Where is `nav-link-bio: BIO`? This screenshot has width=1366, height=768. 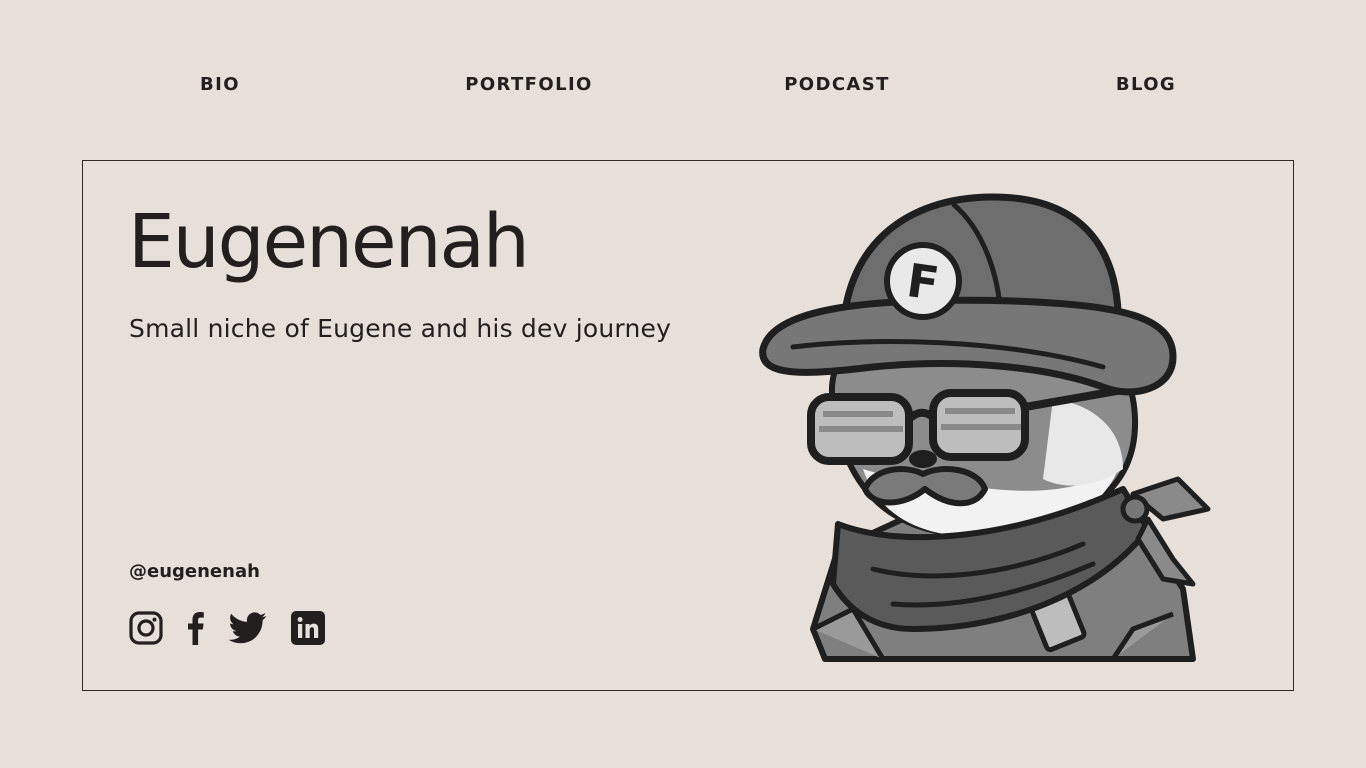
nav-link-bio: BIO is located at coordinates (220, 84).